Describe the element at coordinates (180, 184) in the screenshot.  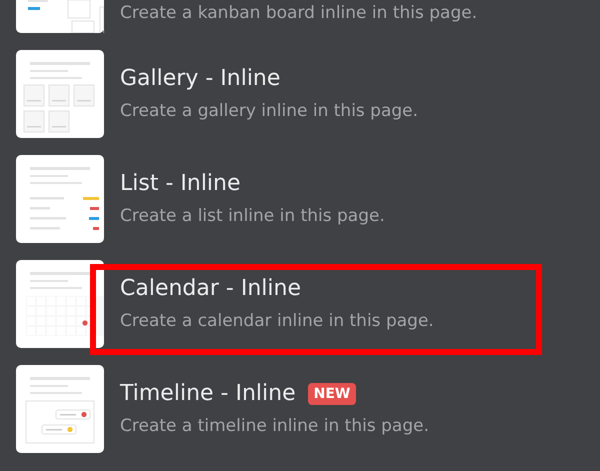
I see `item-title: List - Inline` at that location.